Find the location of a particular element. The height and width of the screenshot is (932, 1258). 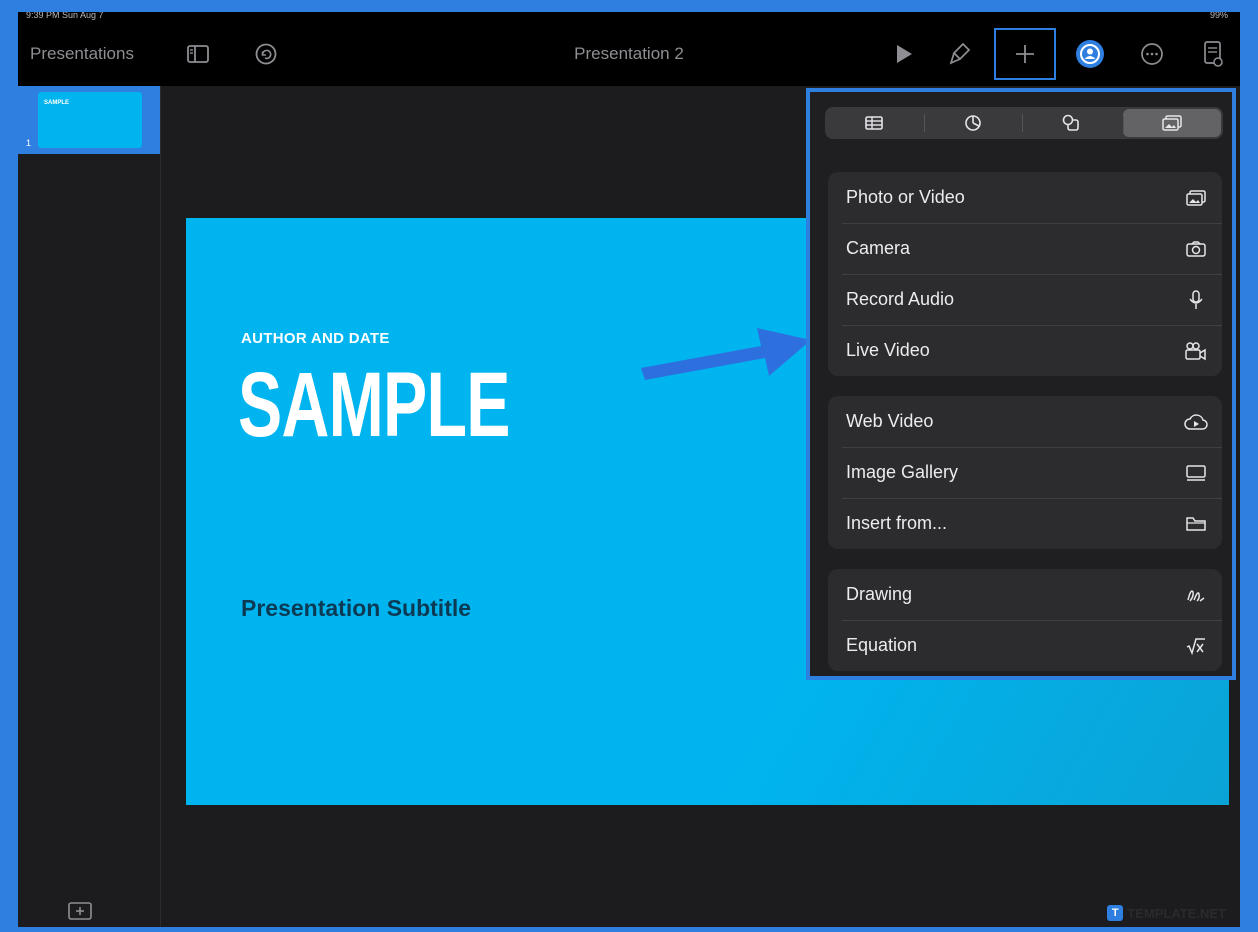

menu-item-record-audio: Record Audio is located at coordinates (1025, 299).